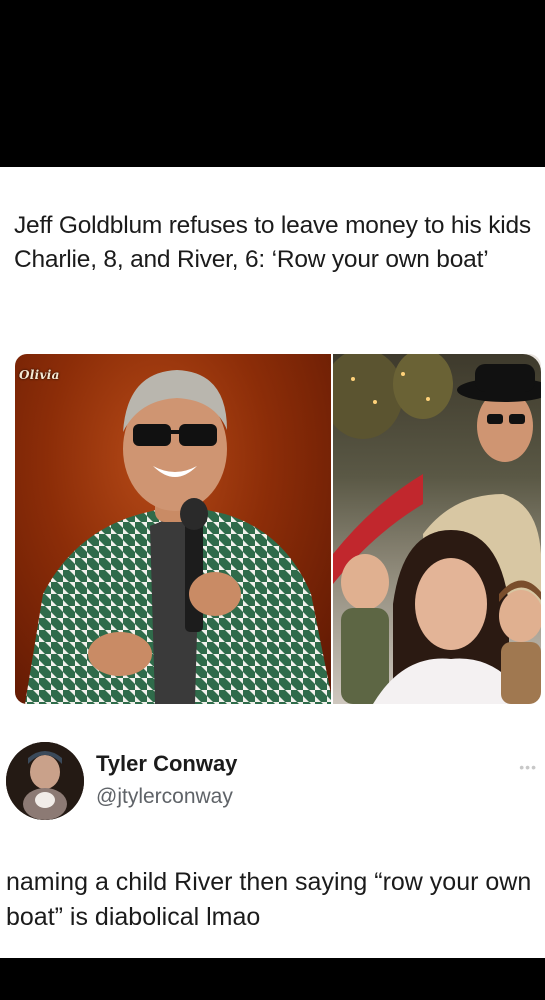 This screenshot has height=1000, width=545. What do you see at coordinates (164, 797) in the screenshot?
I see `author-handle: @jtylerconway` at bounding box center [164, 797].